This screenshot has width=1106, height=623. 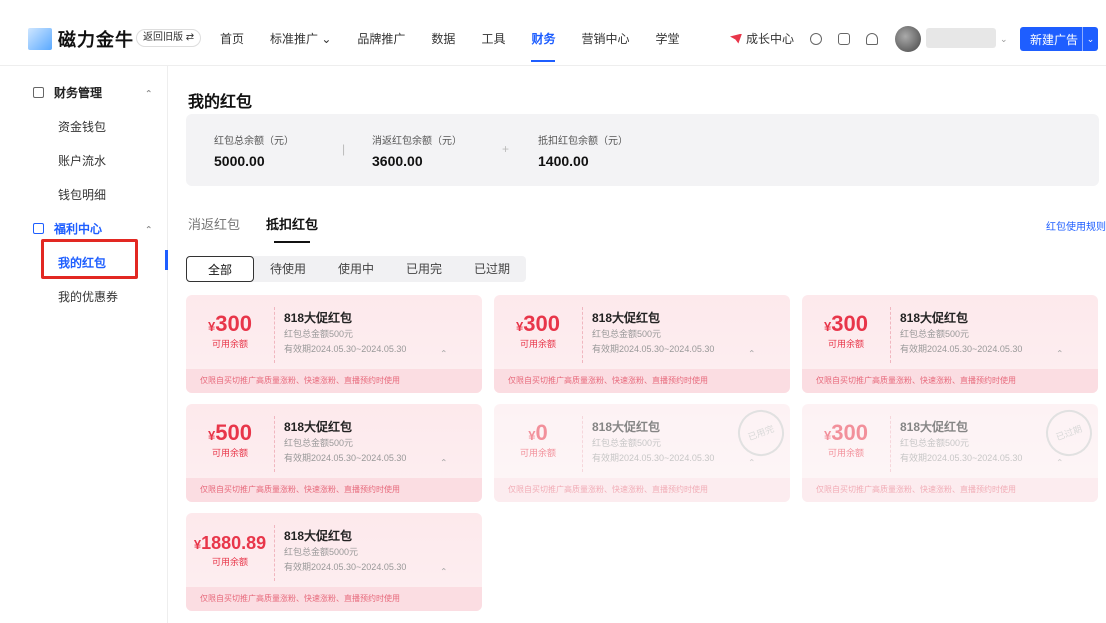 I want to click on filter-expired: 已过期, so click(x=492, y=269).